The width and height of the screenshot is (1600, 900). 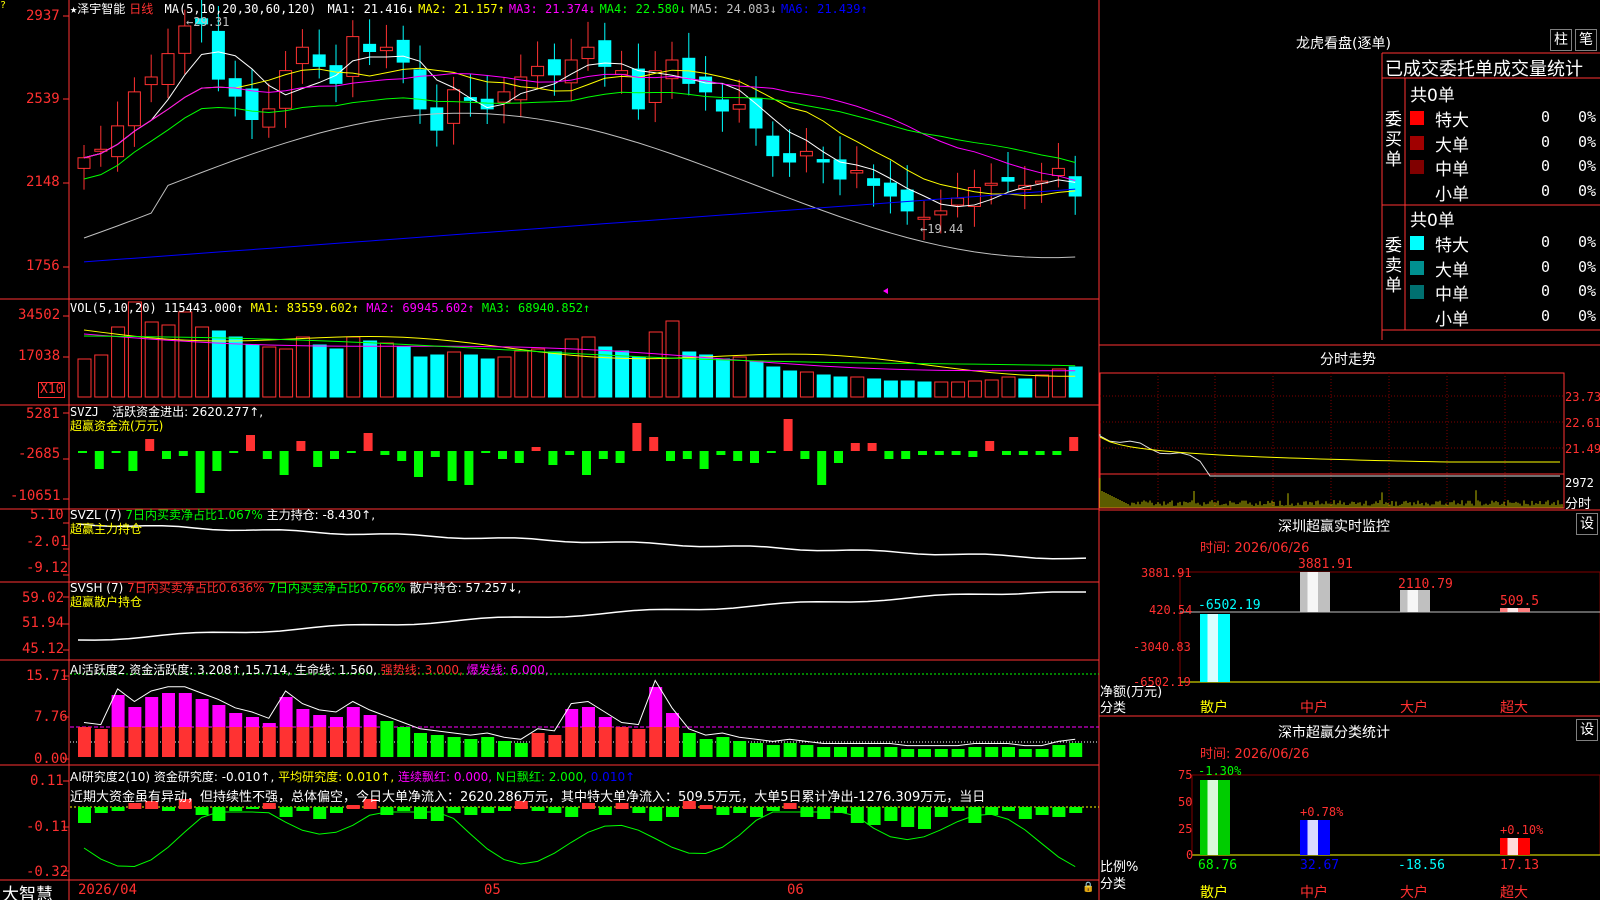 What do you see at coordinates (1432, 93) in the screenshot?
I see `buy-total: 共0单` at bounding box center [1432, 93].